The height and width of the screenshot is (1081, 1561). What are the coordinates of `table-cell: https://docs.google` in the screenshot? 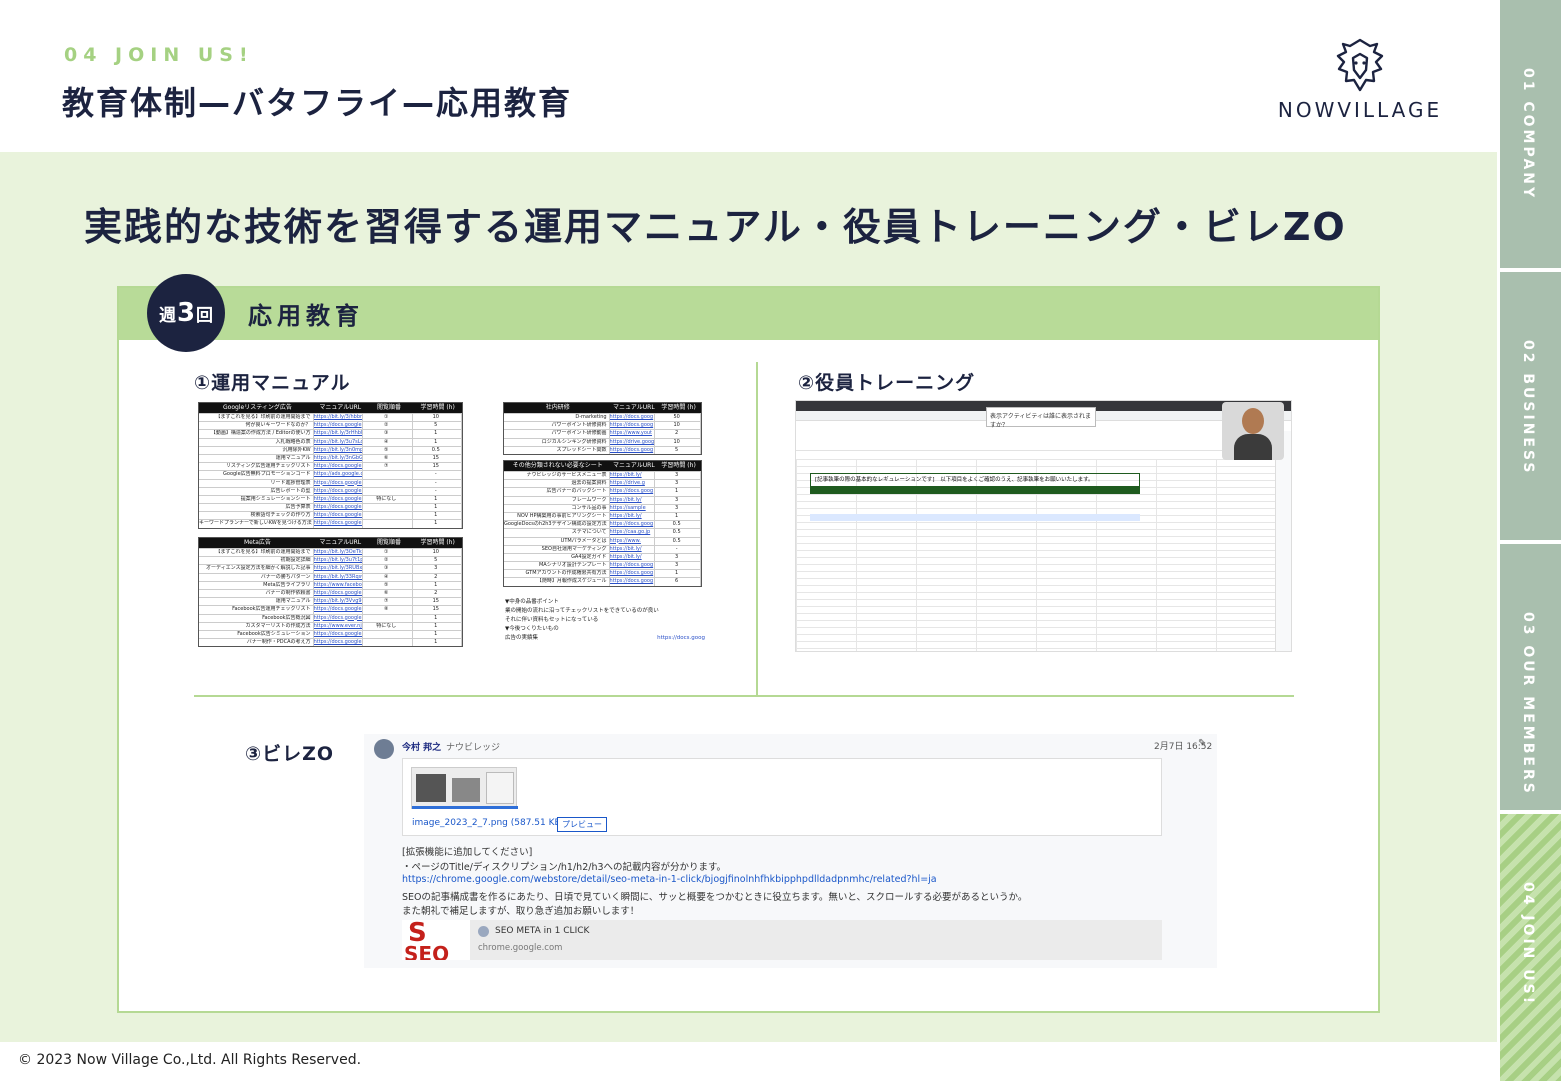 It's located at (339, 426).